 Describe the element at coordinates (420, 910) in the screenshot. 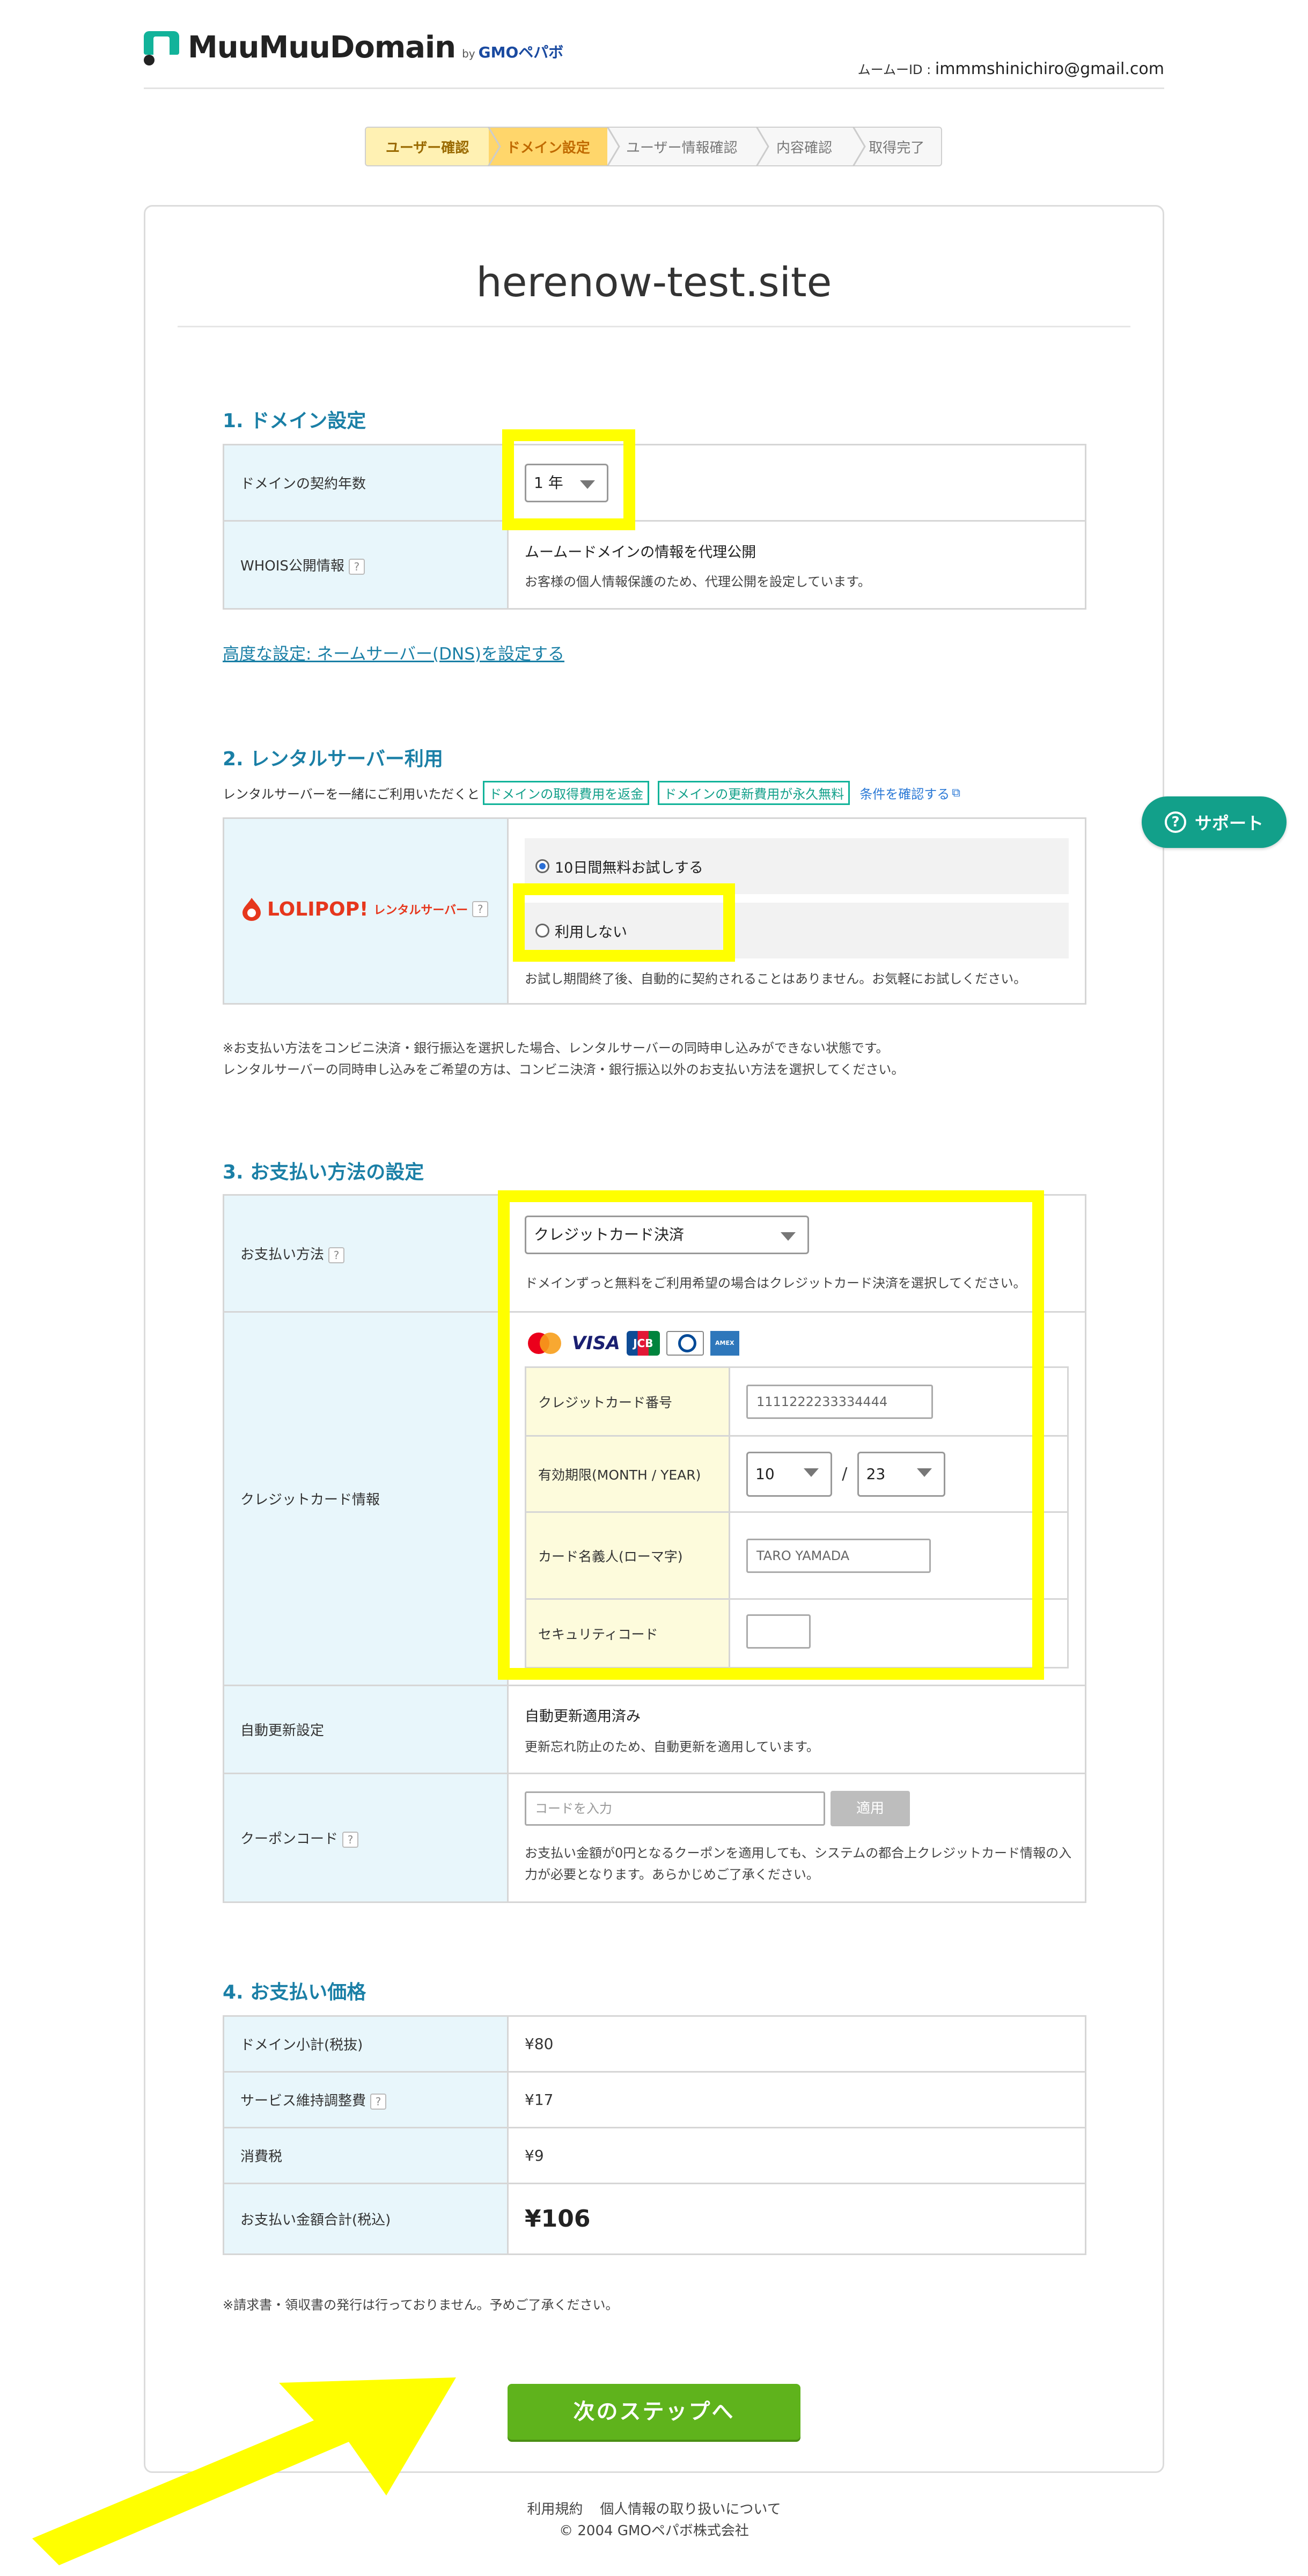

I see `lolipop-sub: レンタルサーバー` at that location.